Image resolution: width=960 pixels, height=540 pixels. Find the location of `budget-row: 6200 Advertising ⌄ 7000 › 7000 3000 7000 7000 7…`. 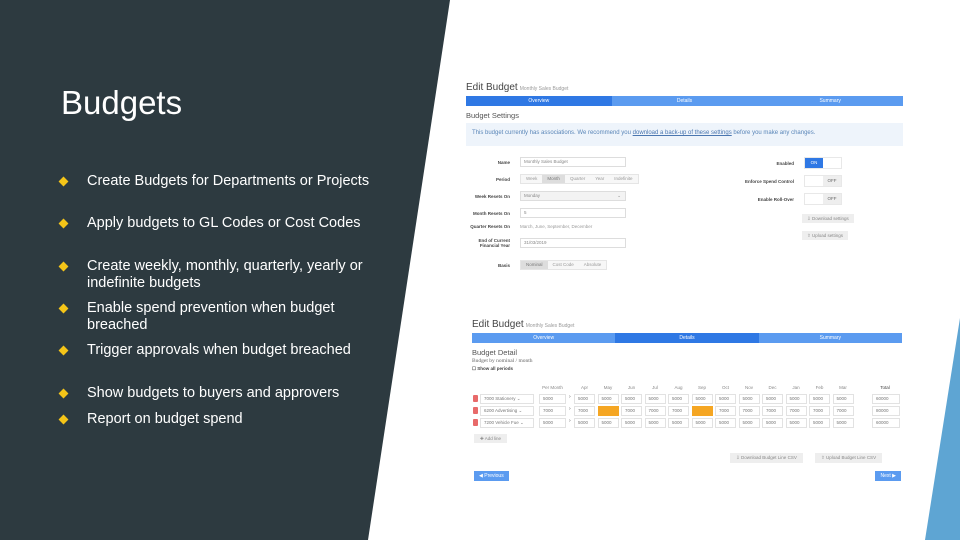

budget-row: 6200 Advertising ⌄ 7000 › 7000 3000 7000 7000 7… is located at coordinates (687, 411).